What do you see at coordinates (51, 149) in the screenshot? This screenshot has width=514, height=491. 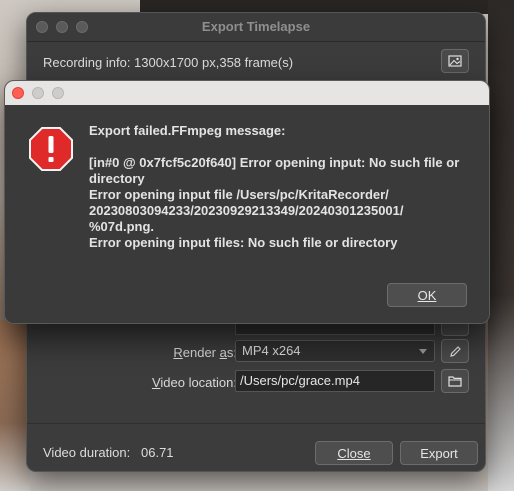 I see `error-octagon-icon` at bounding box center [51, 149].